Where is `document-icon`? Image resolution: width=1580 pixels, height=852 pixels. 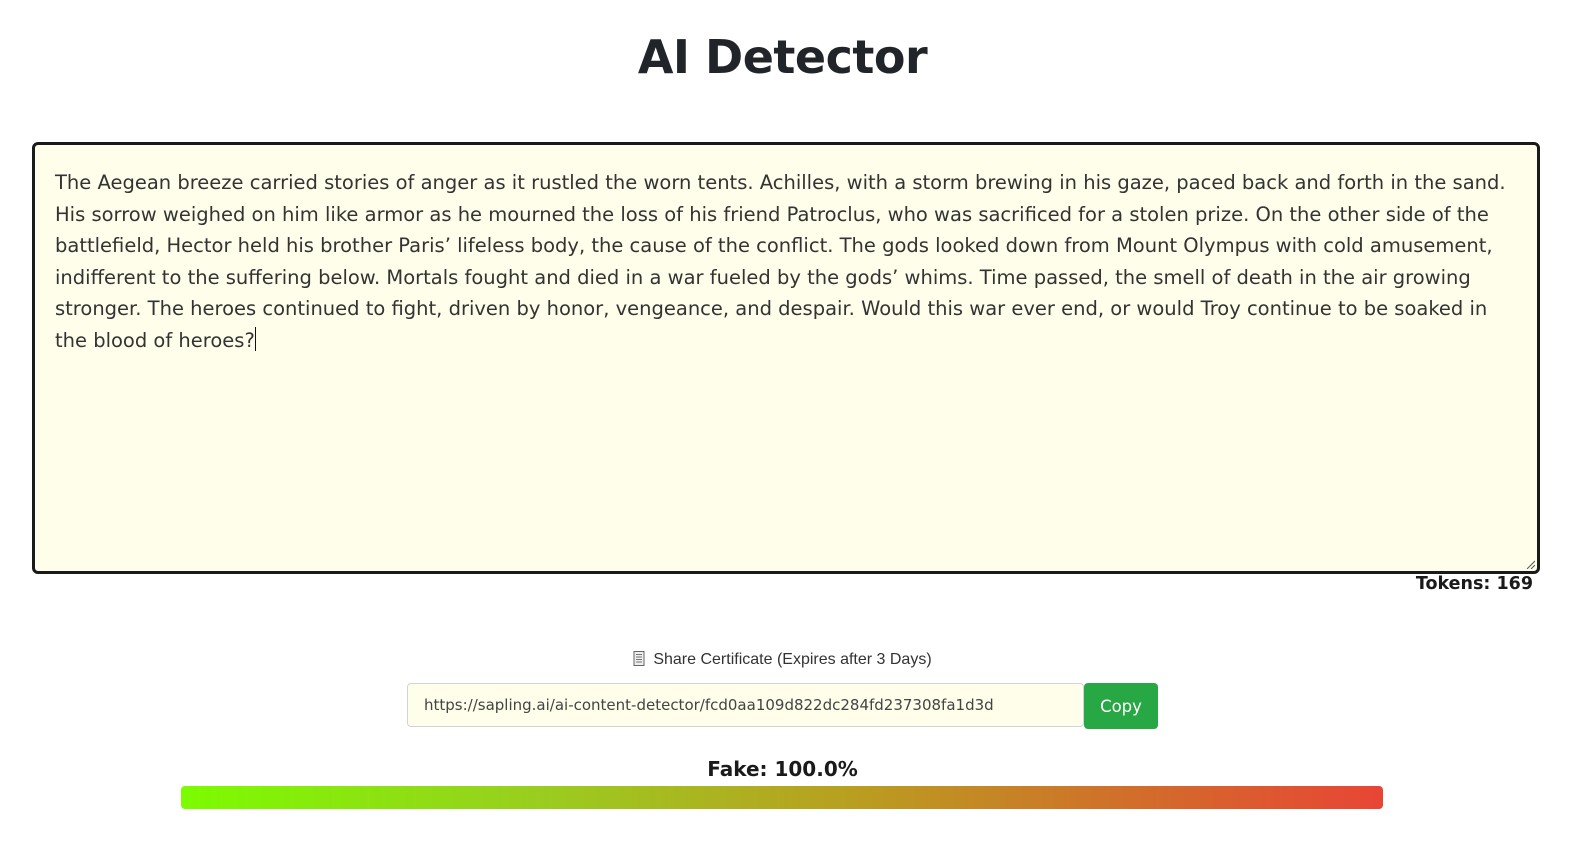
document-icon is located at coordinates (639, 658).